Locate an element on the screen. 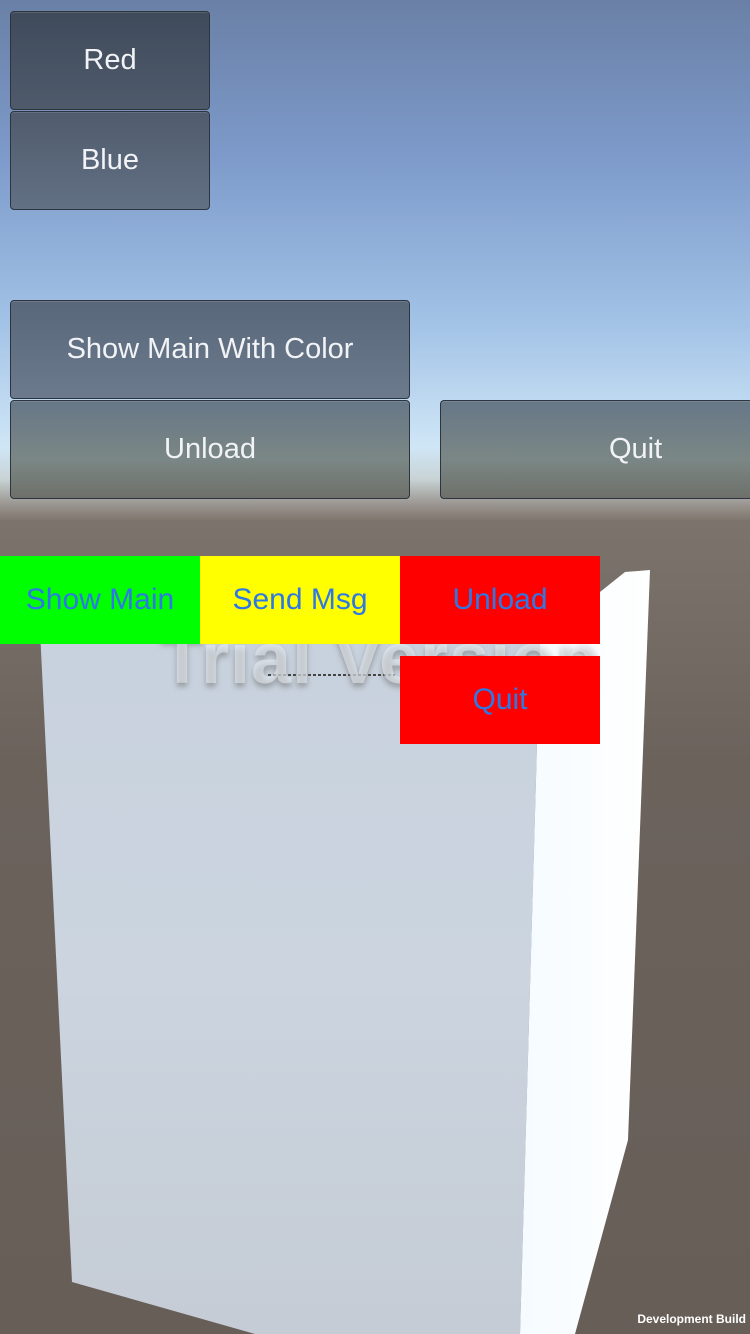 The width and height of the screenshot is (750, 1334). red-button: Red is located at coordinates (110, 60).